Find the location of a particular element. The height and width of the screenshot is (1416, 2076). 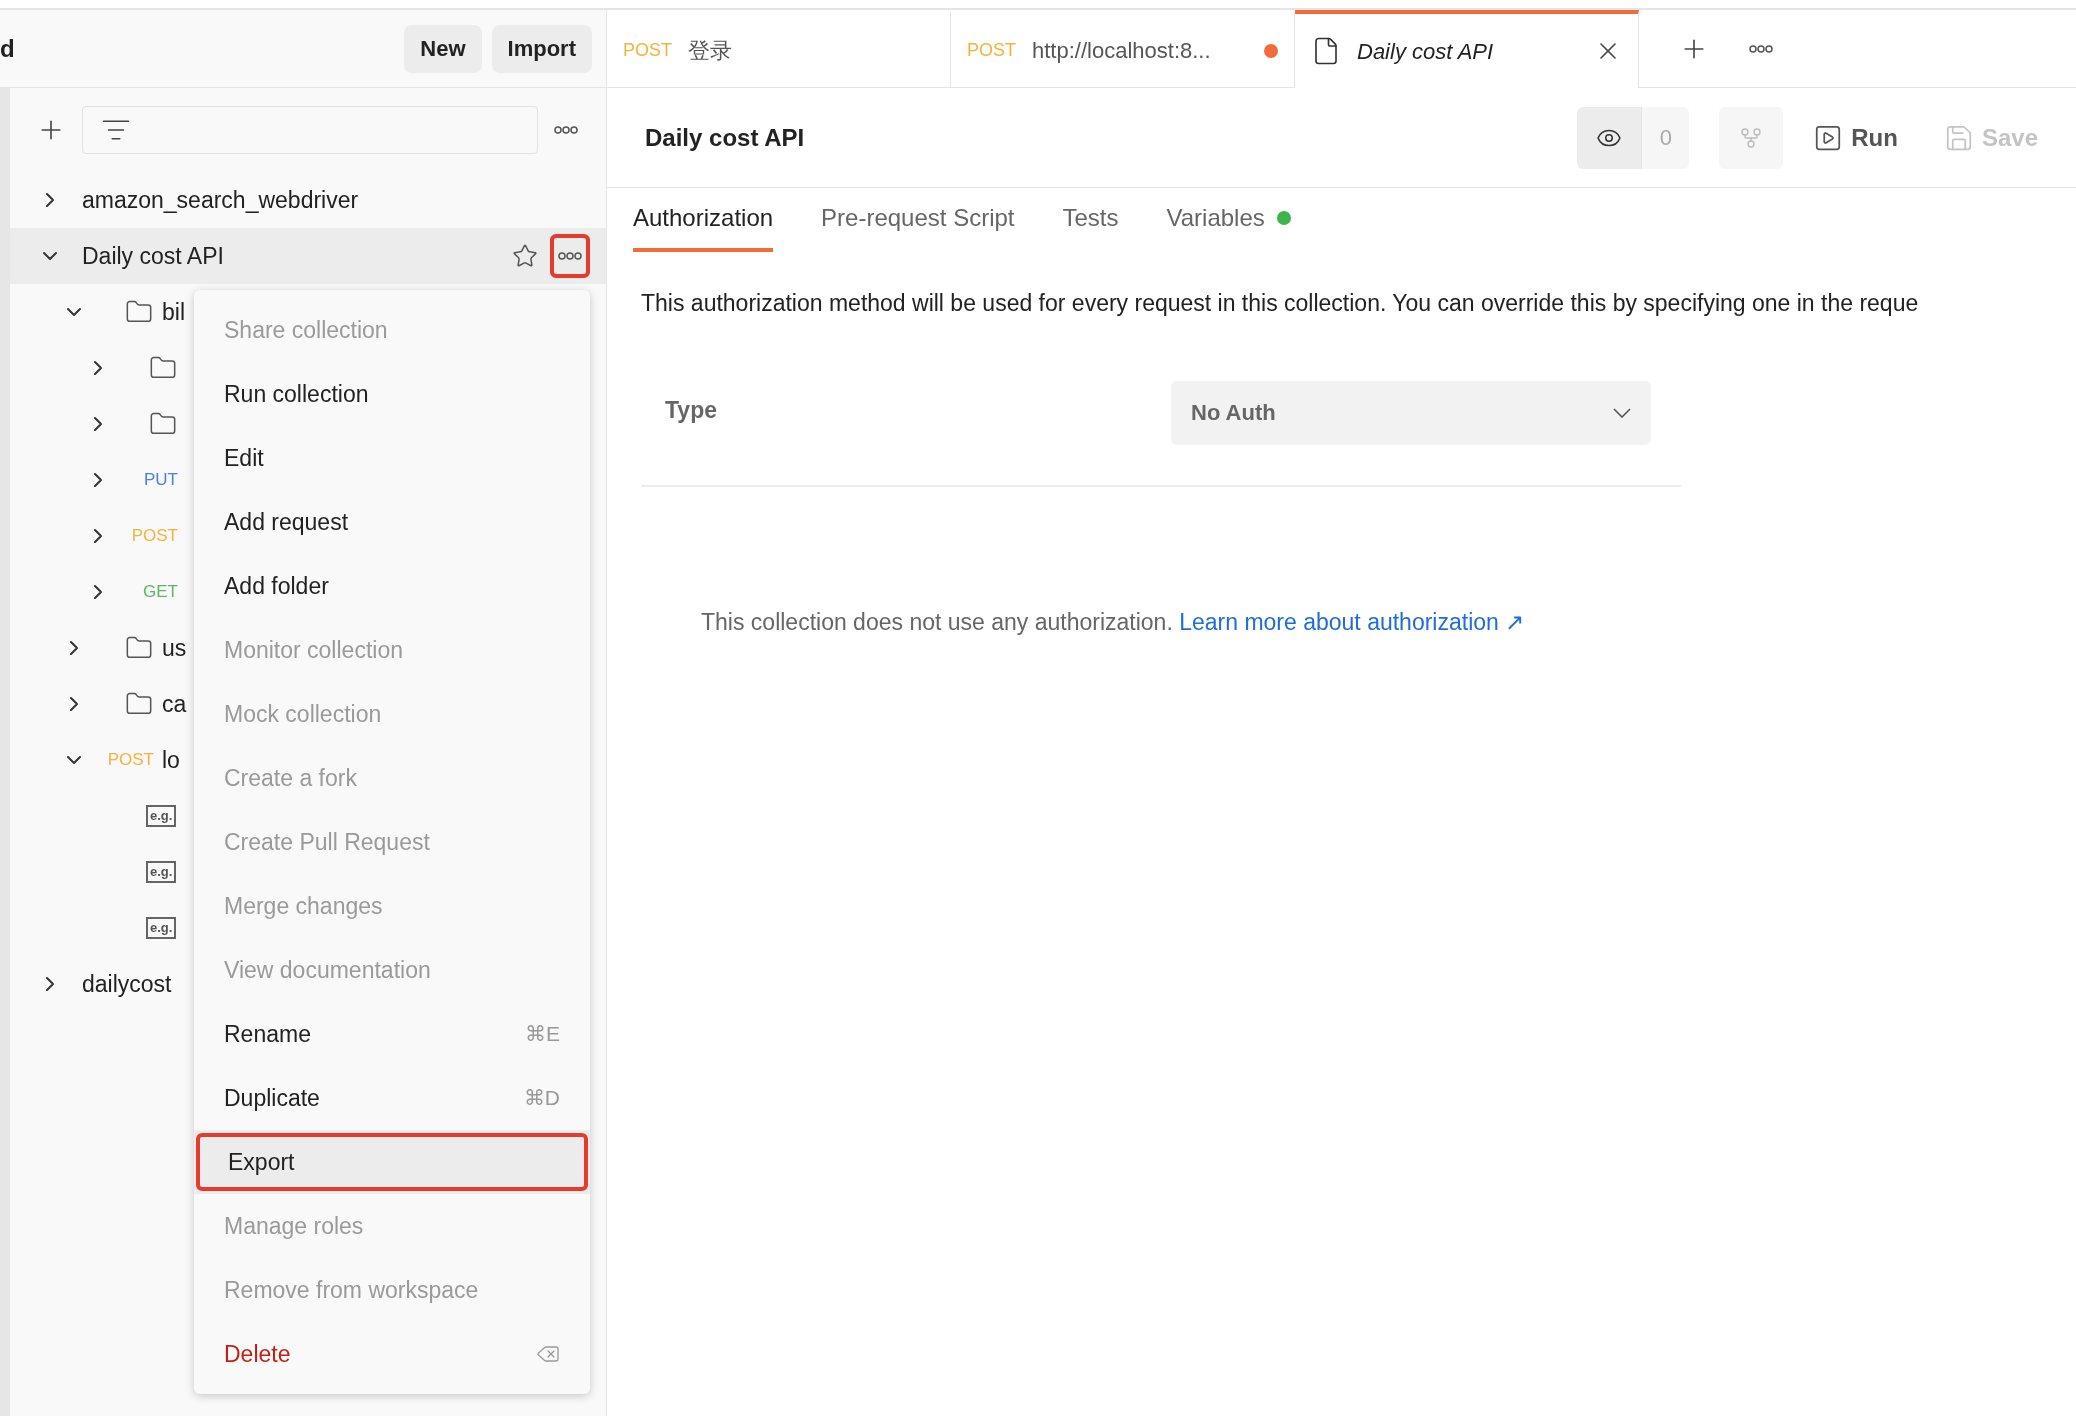

tree-item-label: bil is located at coordinates (173, 312).